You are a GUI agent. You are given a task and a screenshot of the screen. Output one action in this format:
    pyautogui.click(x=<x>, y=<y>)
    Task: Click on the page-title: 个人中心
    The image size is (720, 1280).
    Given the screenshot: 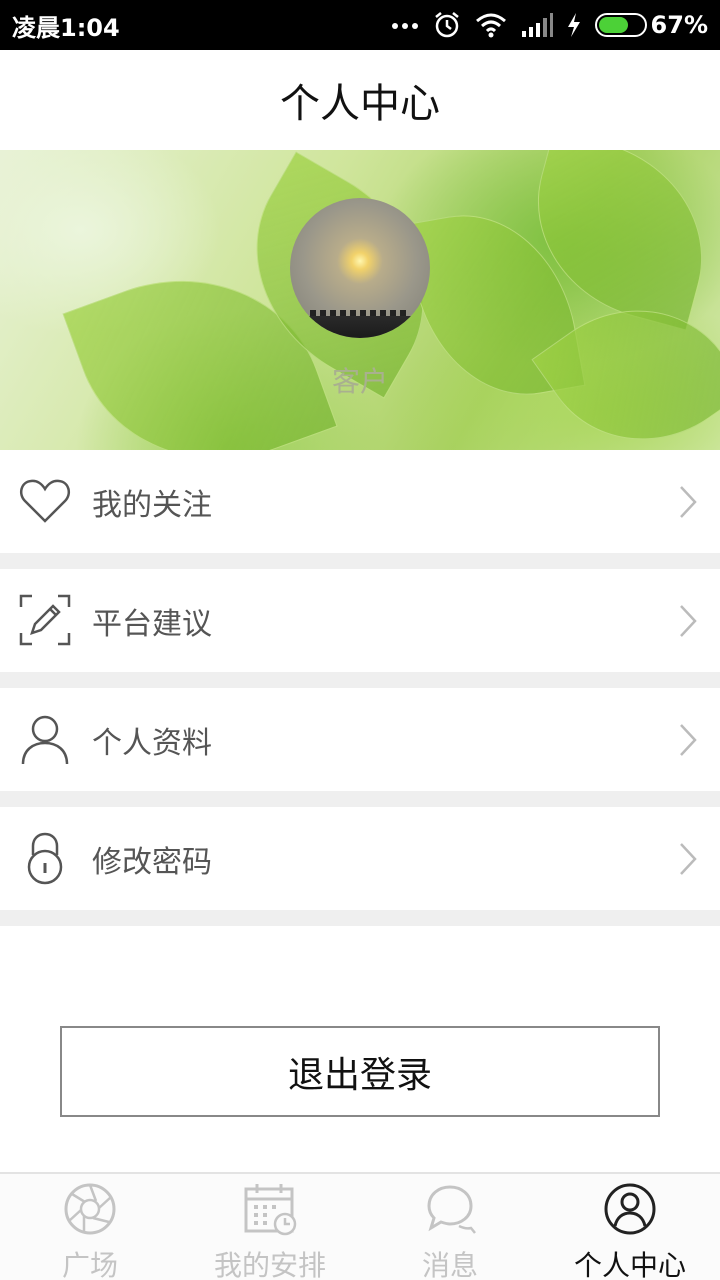 What is the action you would take?
    pyautogui.click(x=360, y=104)
    